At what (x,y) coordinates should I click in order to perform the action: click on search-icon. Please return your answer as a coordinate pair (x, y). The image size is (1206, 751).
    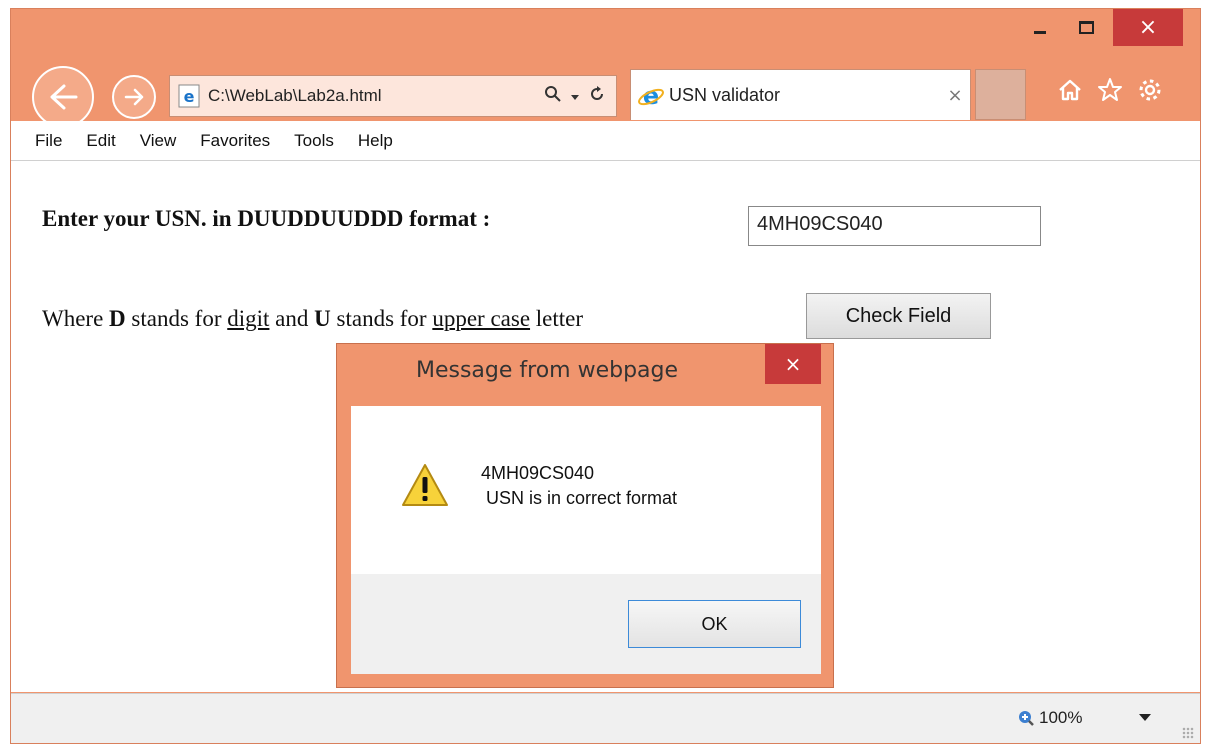
    Looking at the image, I should click on (553, 96).